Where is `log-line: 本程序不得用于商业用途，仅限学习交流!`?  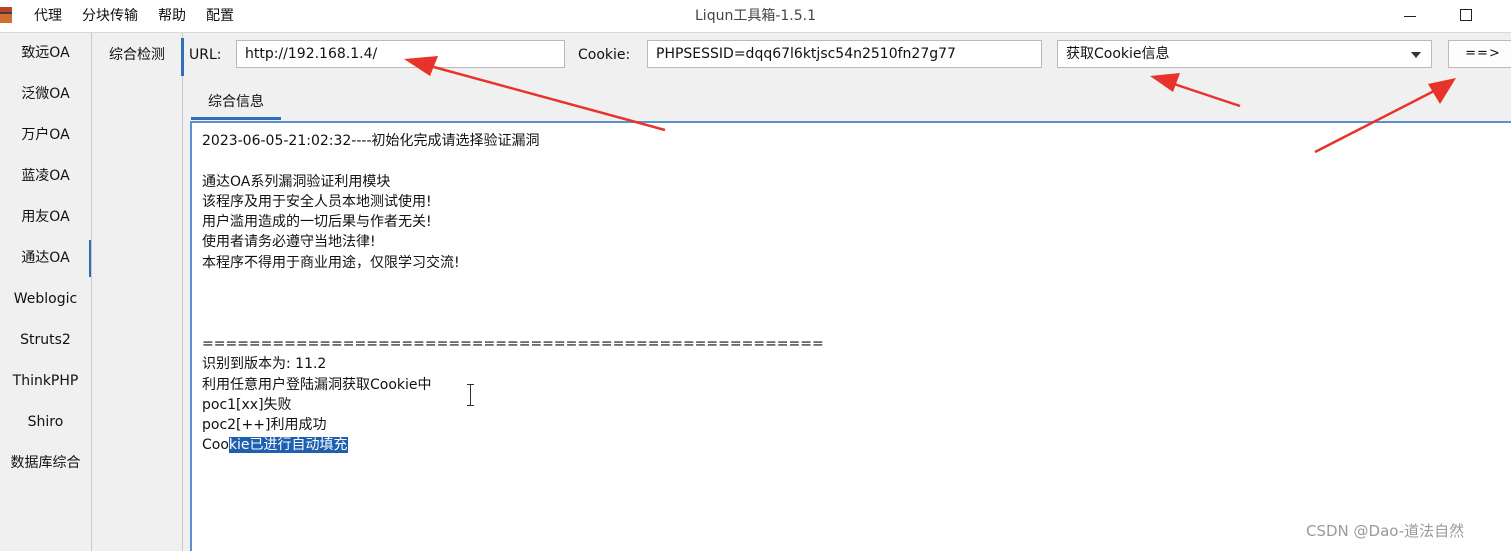 log-line: 本程序不得用于商业用途，仅限学习交流! is located at coordinates (331, 262).